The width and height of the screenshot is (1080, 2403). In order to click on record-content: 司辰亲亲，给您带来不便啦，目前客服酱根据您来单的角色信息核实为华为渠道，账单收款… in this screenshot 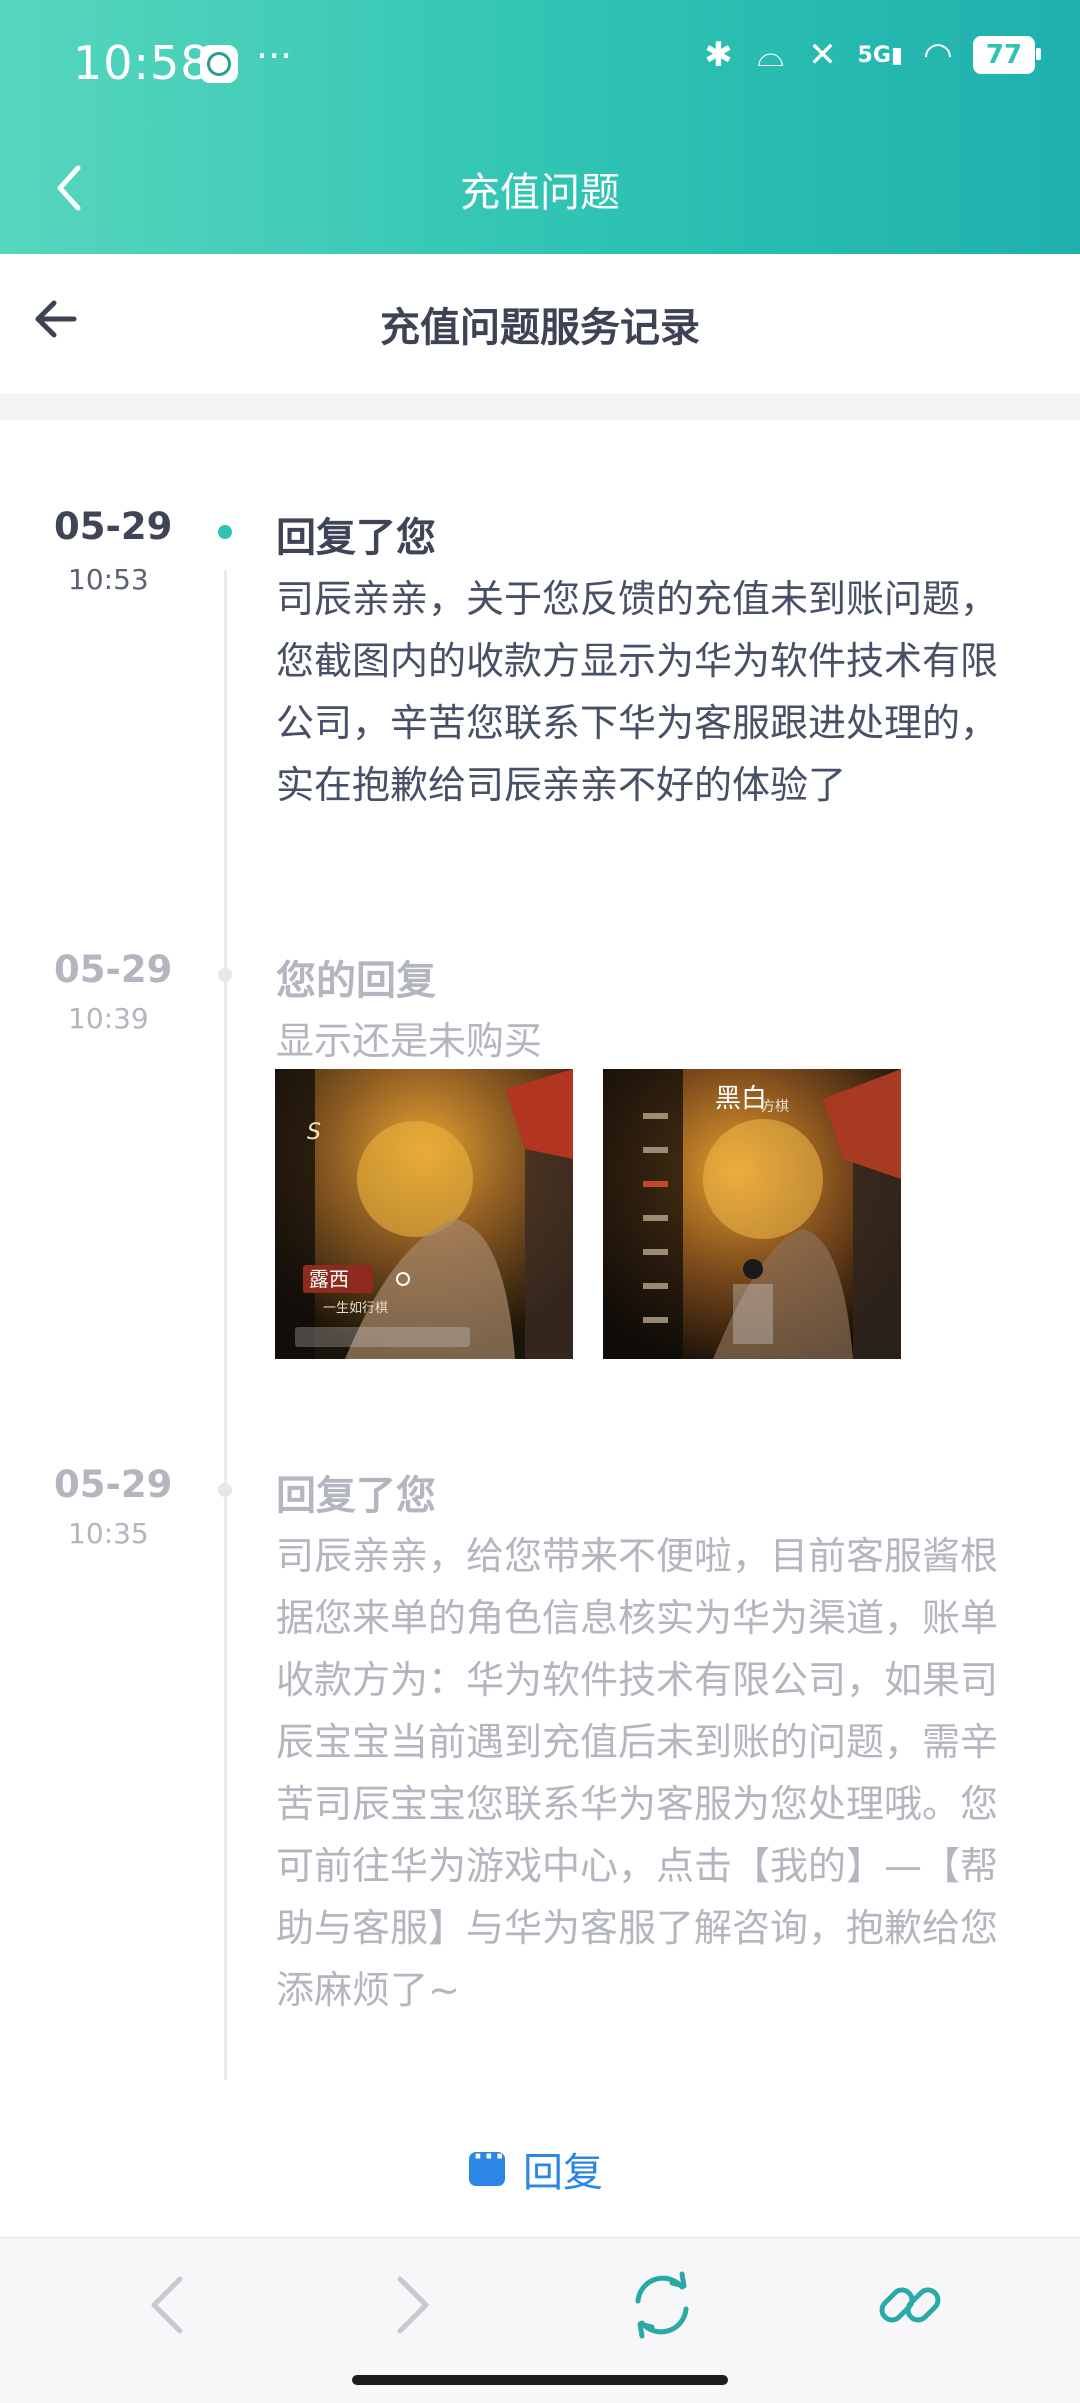, I will do `click(637, 1773)`.